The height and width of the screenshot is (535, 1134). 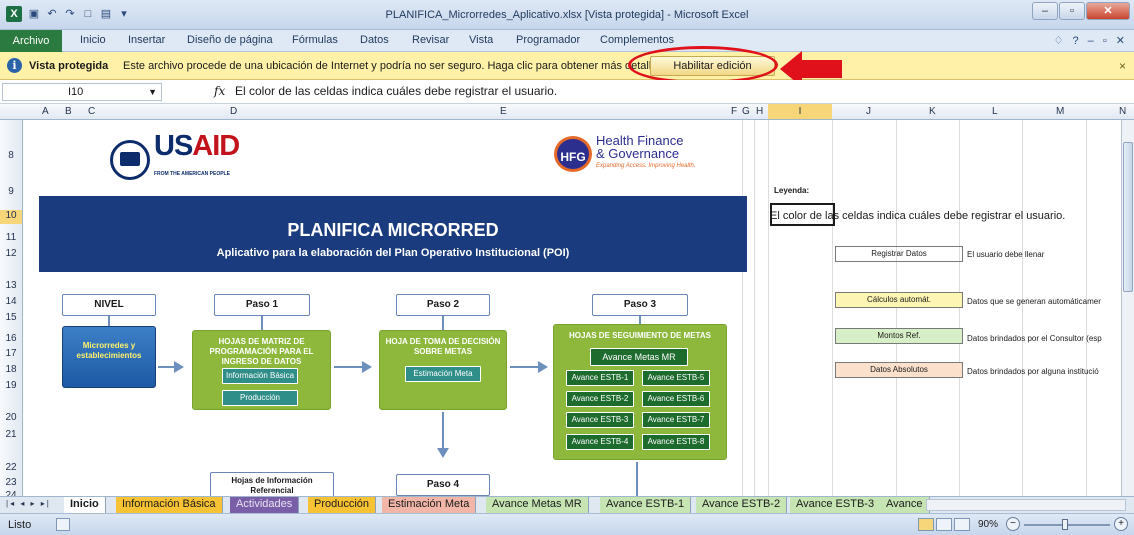 What do you see at coordinates (146, 40) in the screenshot?
I see `tab-insertar: Insertar` at bounding box center [146, 40].